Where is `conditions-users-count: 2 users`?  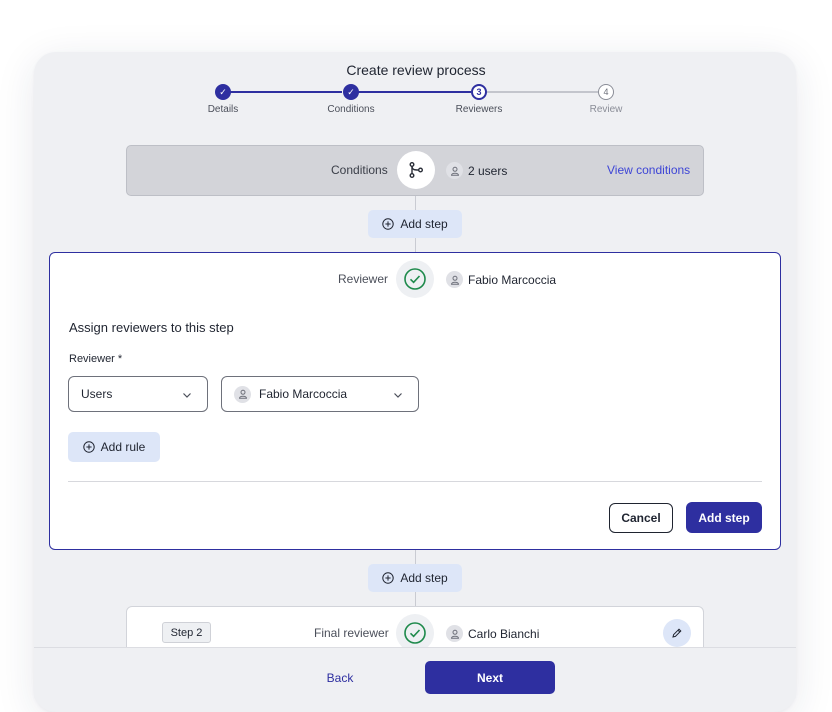
conditions-users-count: 2 users is located at coordinates (488, 170).